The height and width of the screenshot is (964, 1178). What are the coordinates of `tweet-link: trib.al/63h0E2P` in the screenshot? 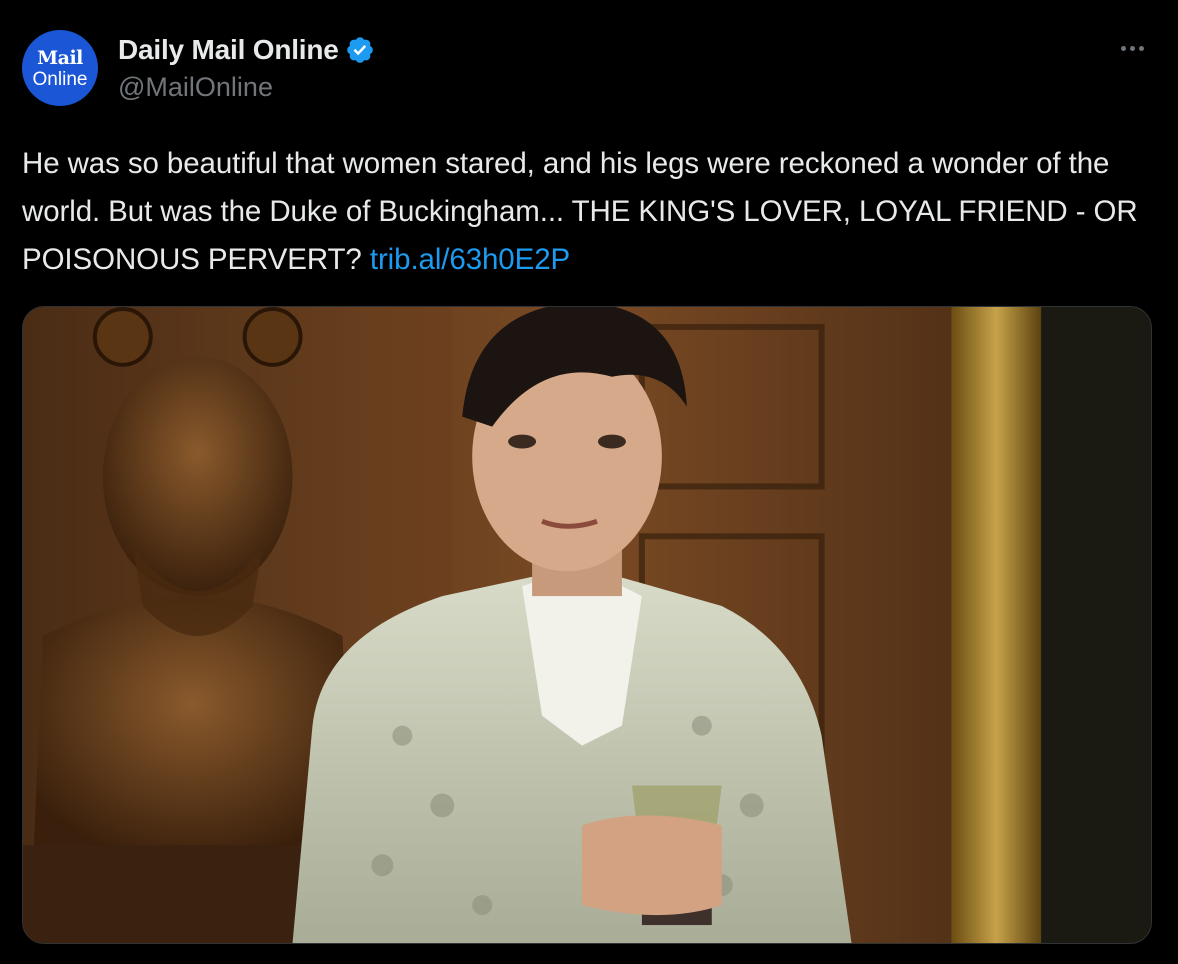 It's located at (470, 259).